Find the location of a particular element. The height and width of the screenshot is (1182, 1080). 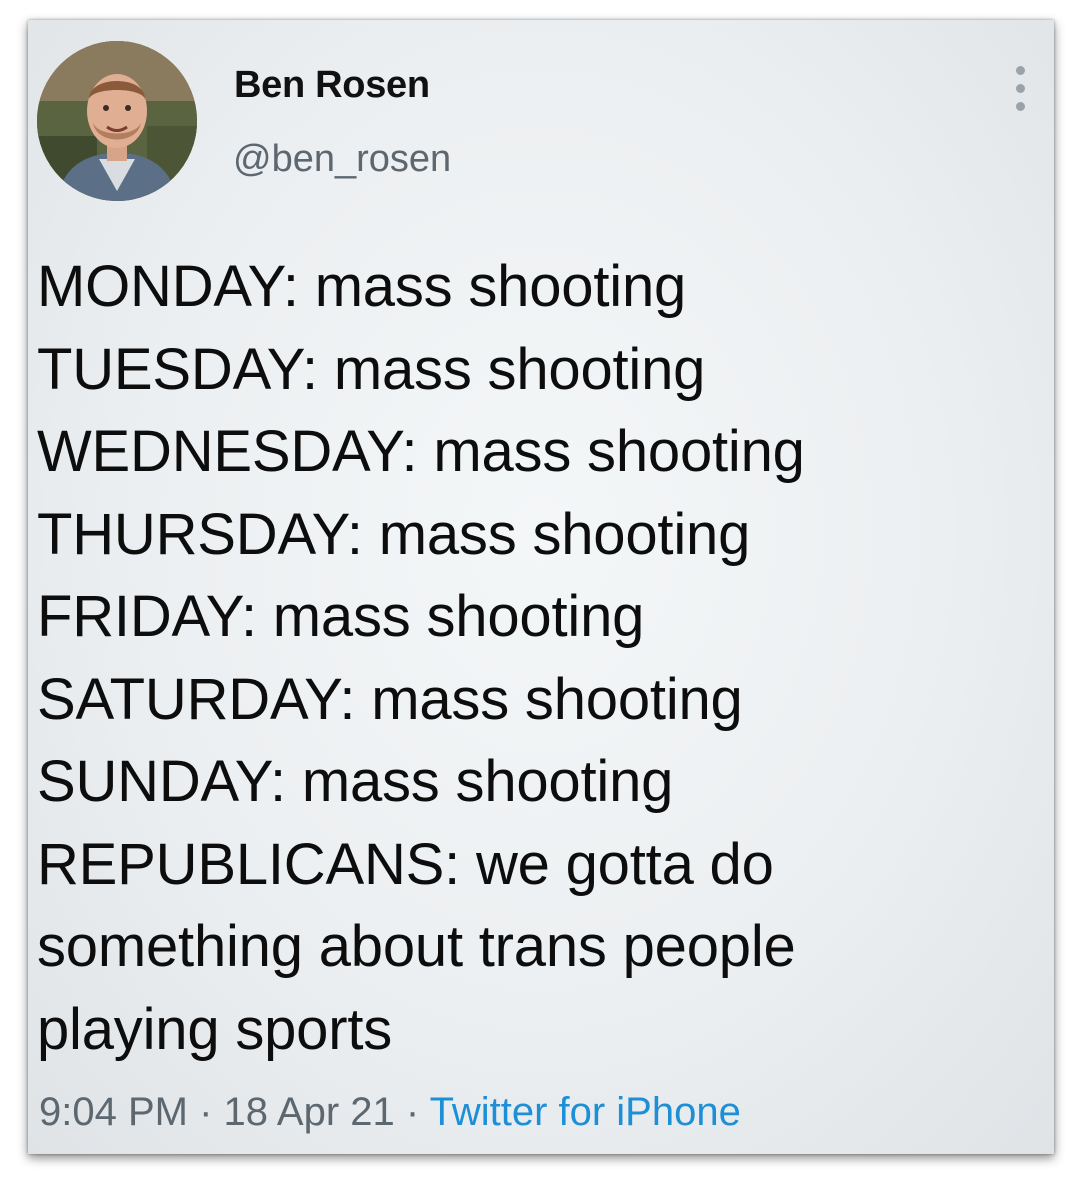

avatar is located at coordinates (117, 121).